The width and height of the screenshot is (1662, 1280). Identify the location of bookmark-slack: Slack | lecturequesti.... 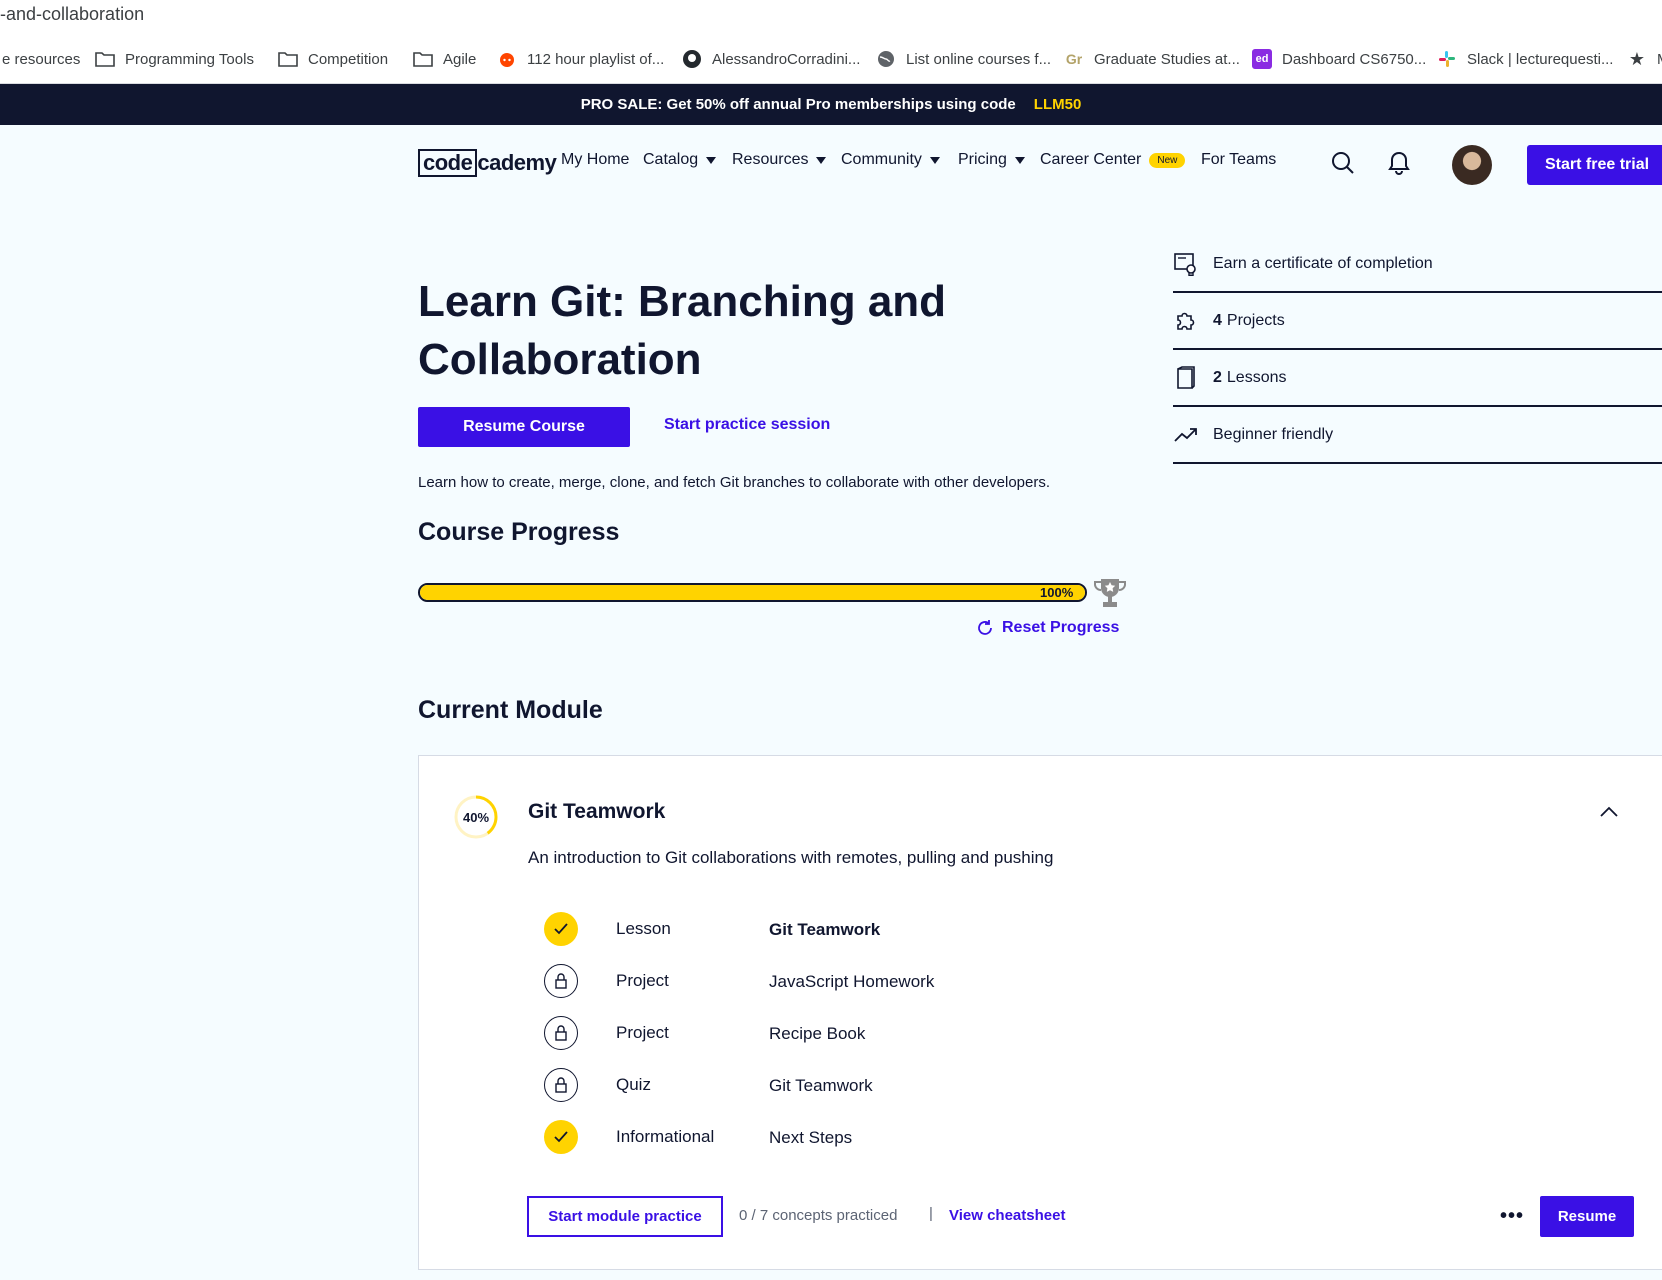
(1525, 59).